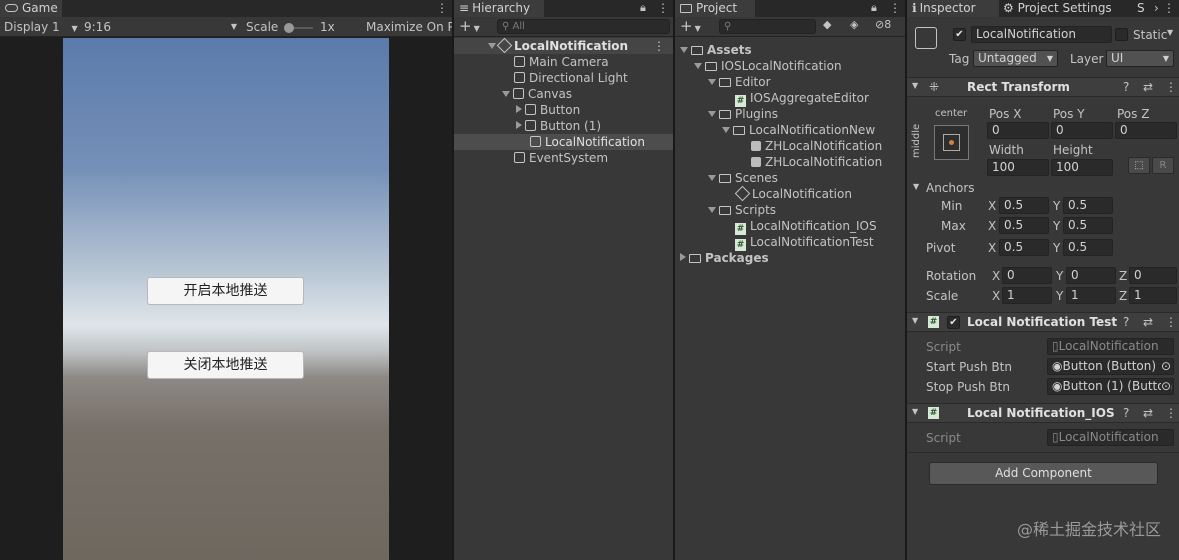 The height and width of the screenshot is (560, 1179). Describe the element at coordinates (1091, 275) in the screenshot. I see `rot-y-field: 0` at that location.